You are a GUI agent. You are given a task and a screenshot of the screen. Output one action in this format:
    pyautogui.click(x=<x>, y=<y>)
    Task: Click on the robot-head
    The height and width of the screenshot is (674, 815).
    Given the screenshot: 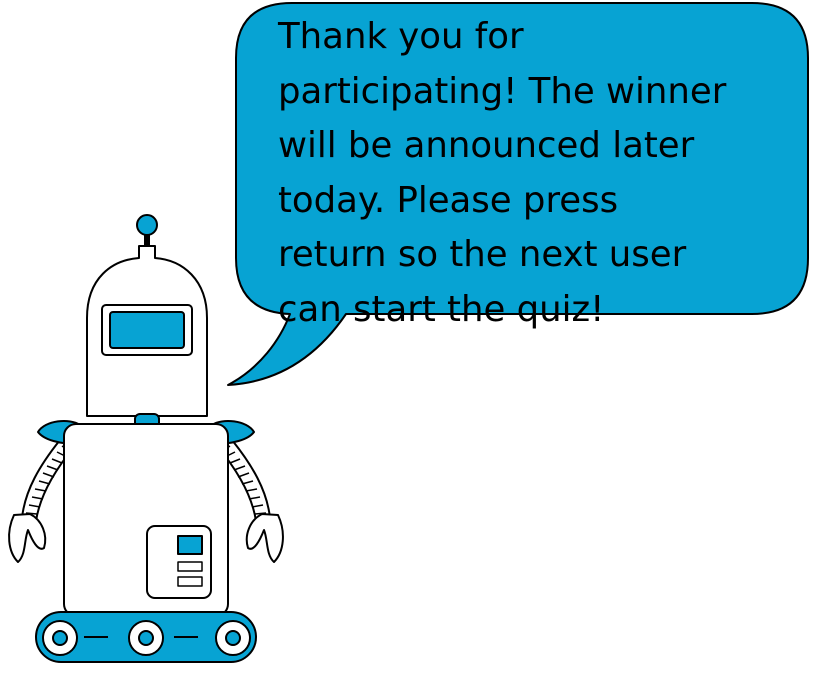 What is the action you would take?
    pyautogui.click(x=147, y=331)
    